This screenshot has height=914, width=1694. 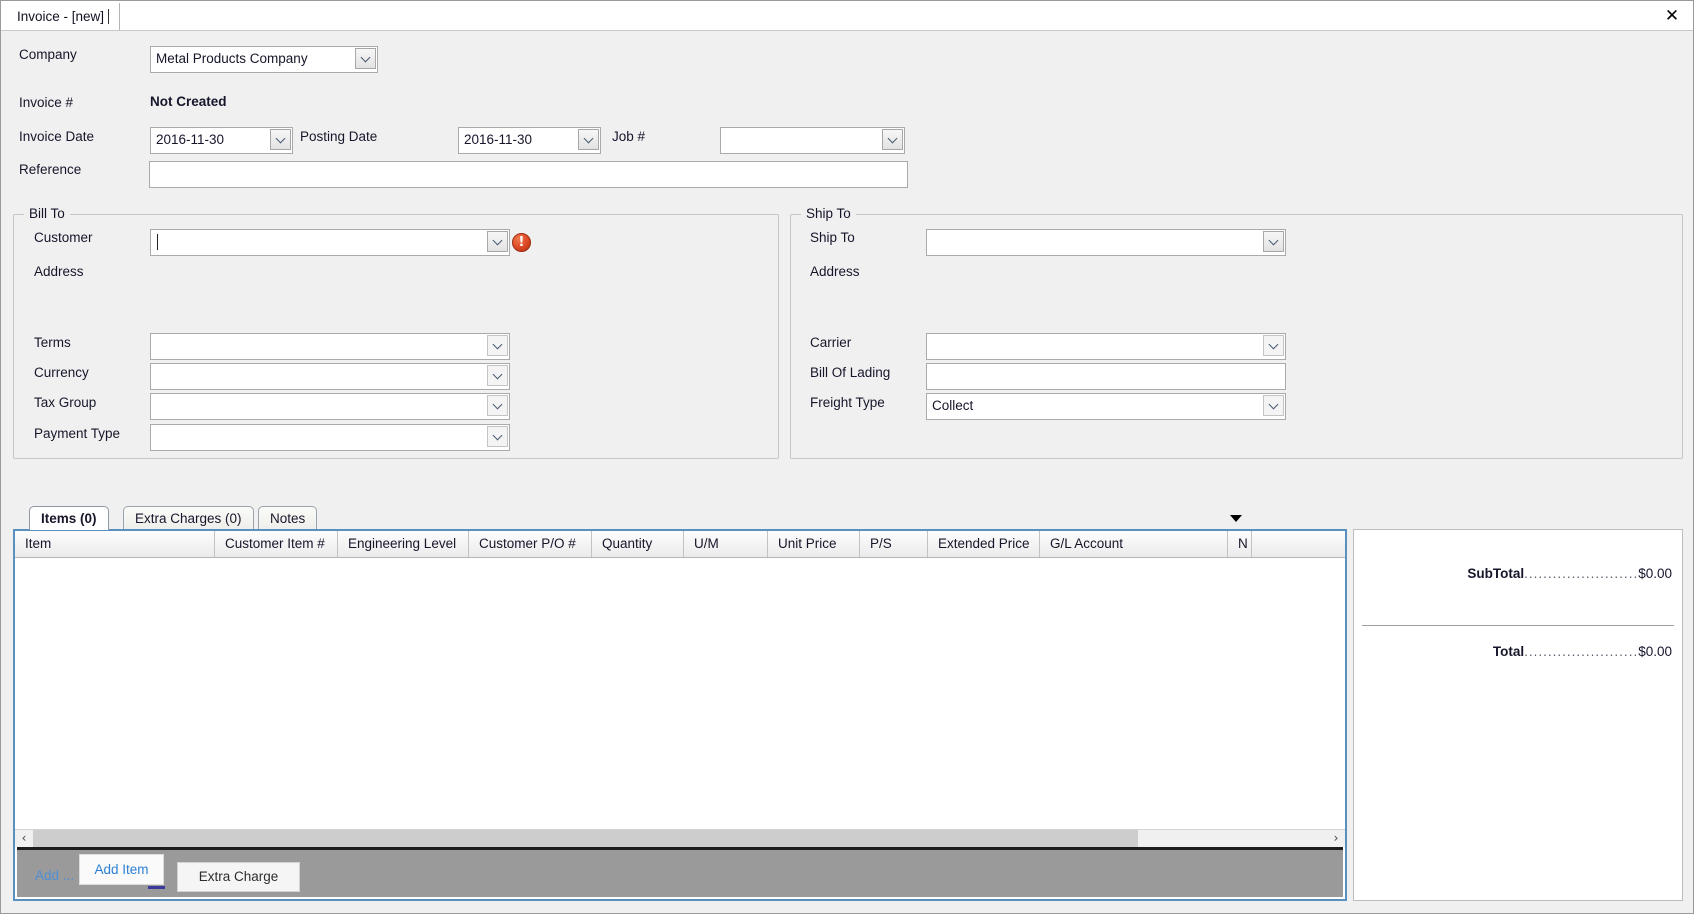 I want to click on scroll-right-arrow-icon: ›, so click(x=1336, y=839).